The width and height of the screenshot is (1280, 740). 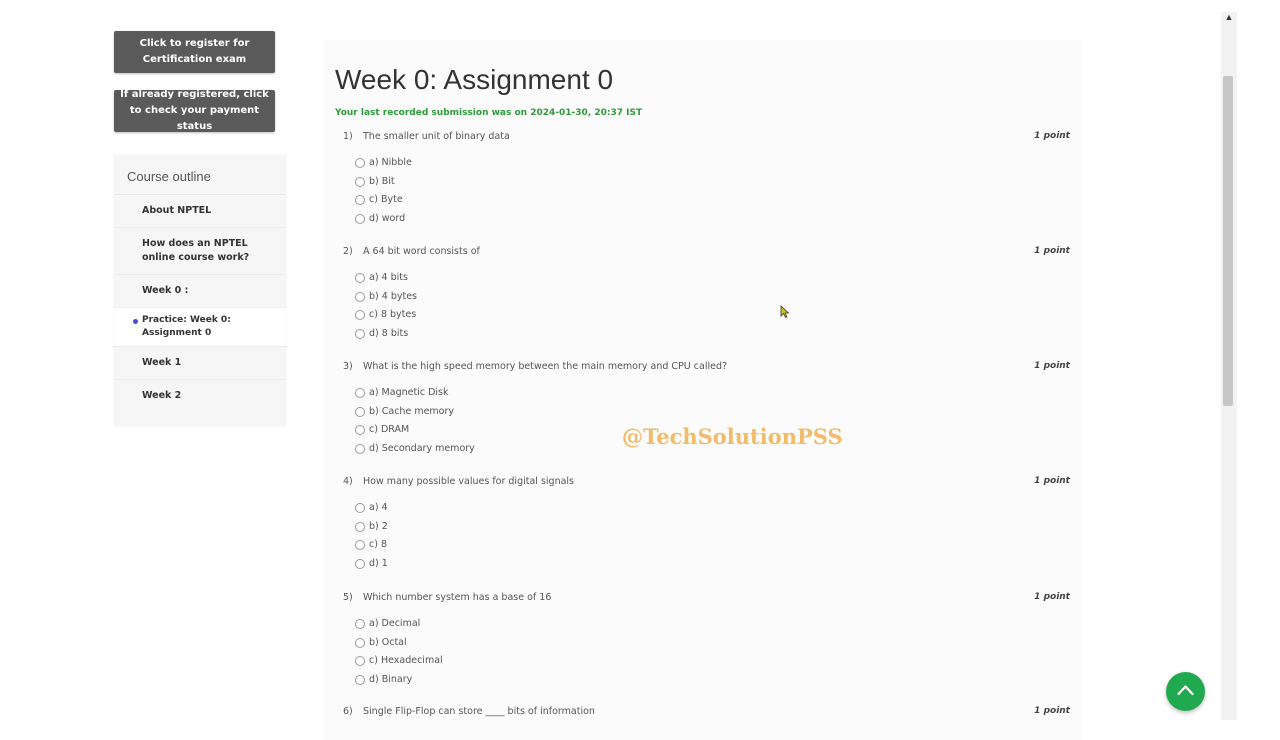 I want to click on option-label: a) Nibble, so click(x=390, y=162).